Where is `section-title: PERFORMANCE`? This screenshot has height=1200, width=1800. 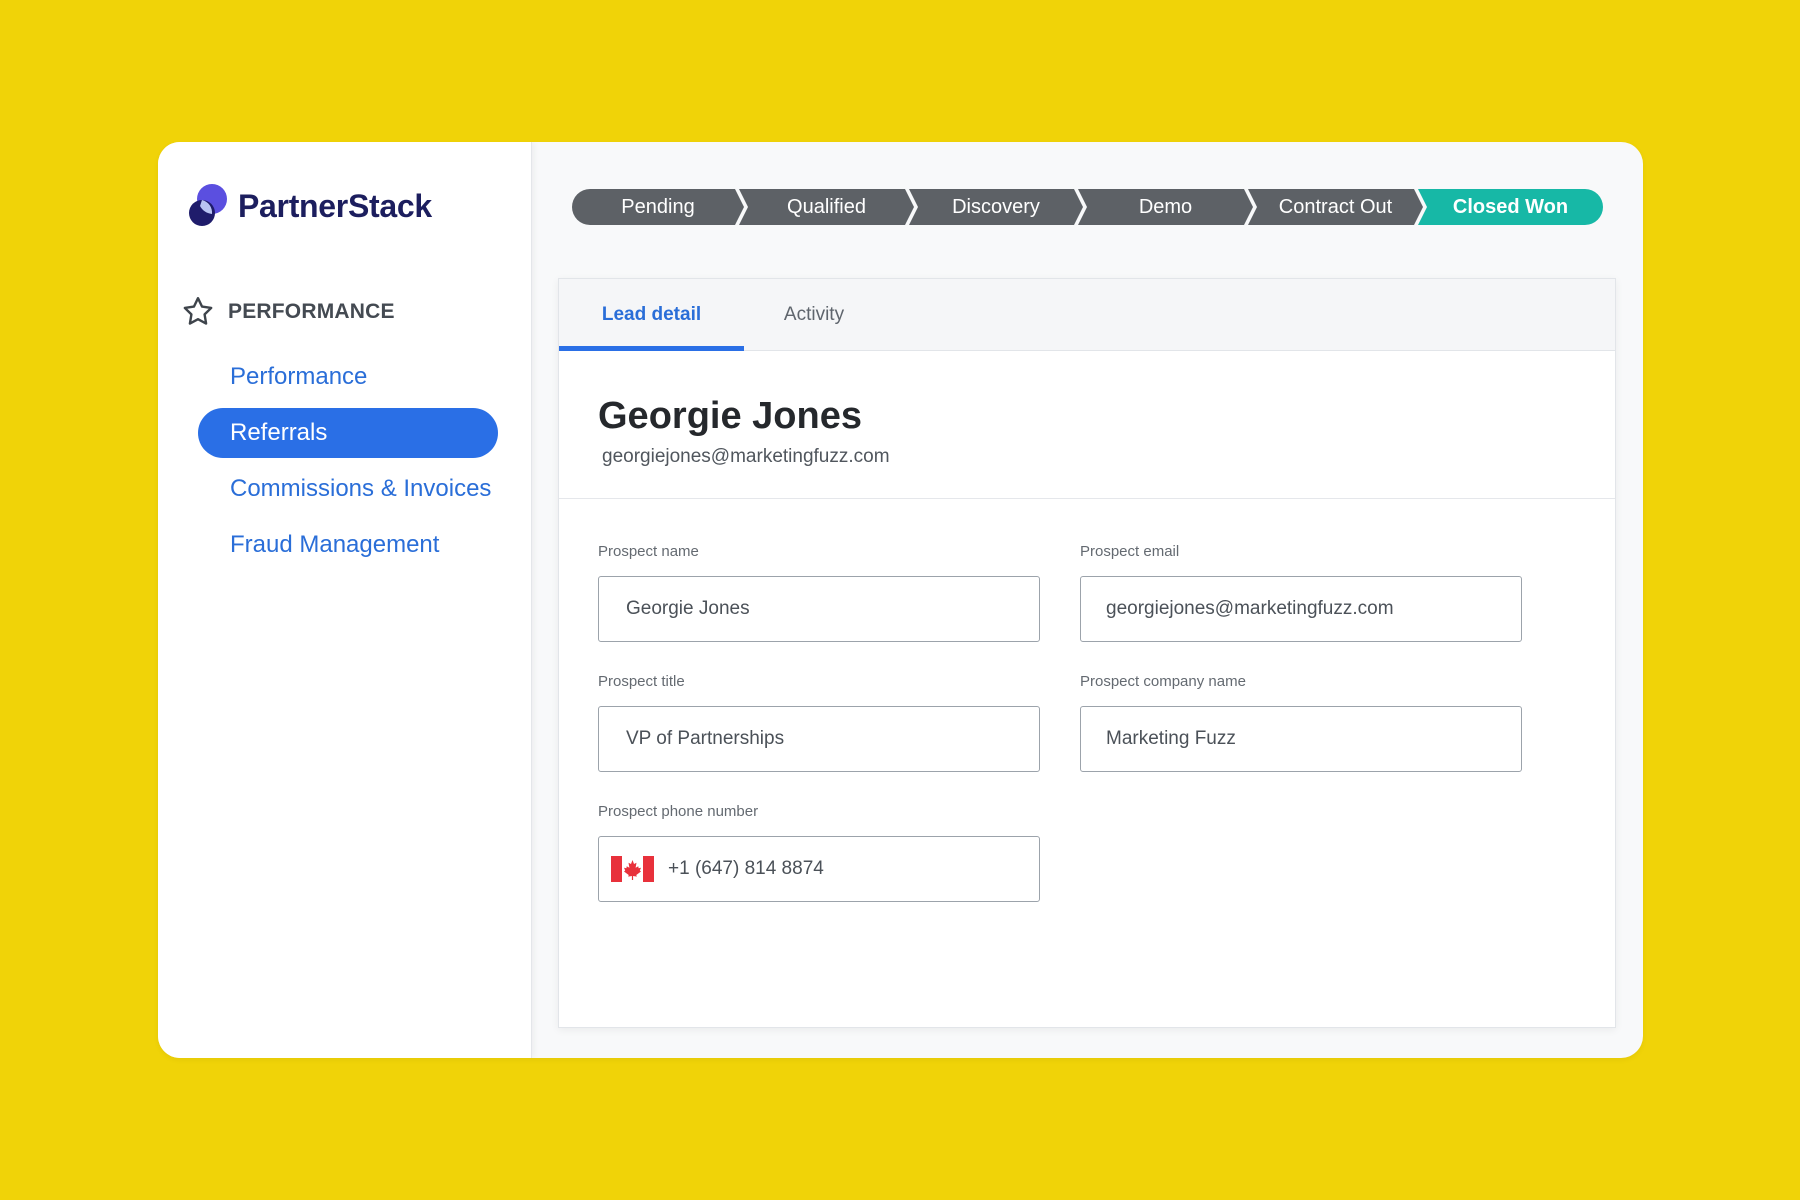
section-title: PERFORMANCE is located at coordinates (311, 311).